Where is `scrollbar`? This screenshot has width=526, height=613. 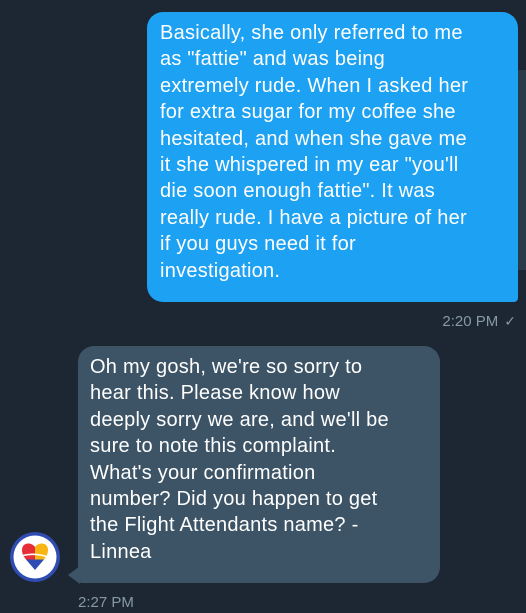
scrollbar is located at coordinates (522, 170).